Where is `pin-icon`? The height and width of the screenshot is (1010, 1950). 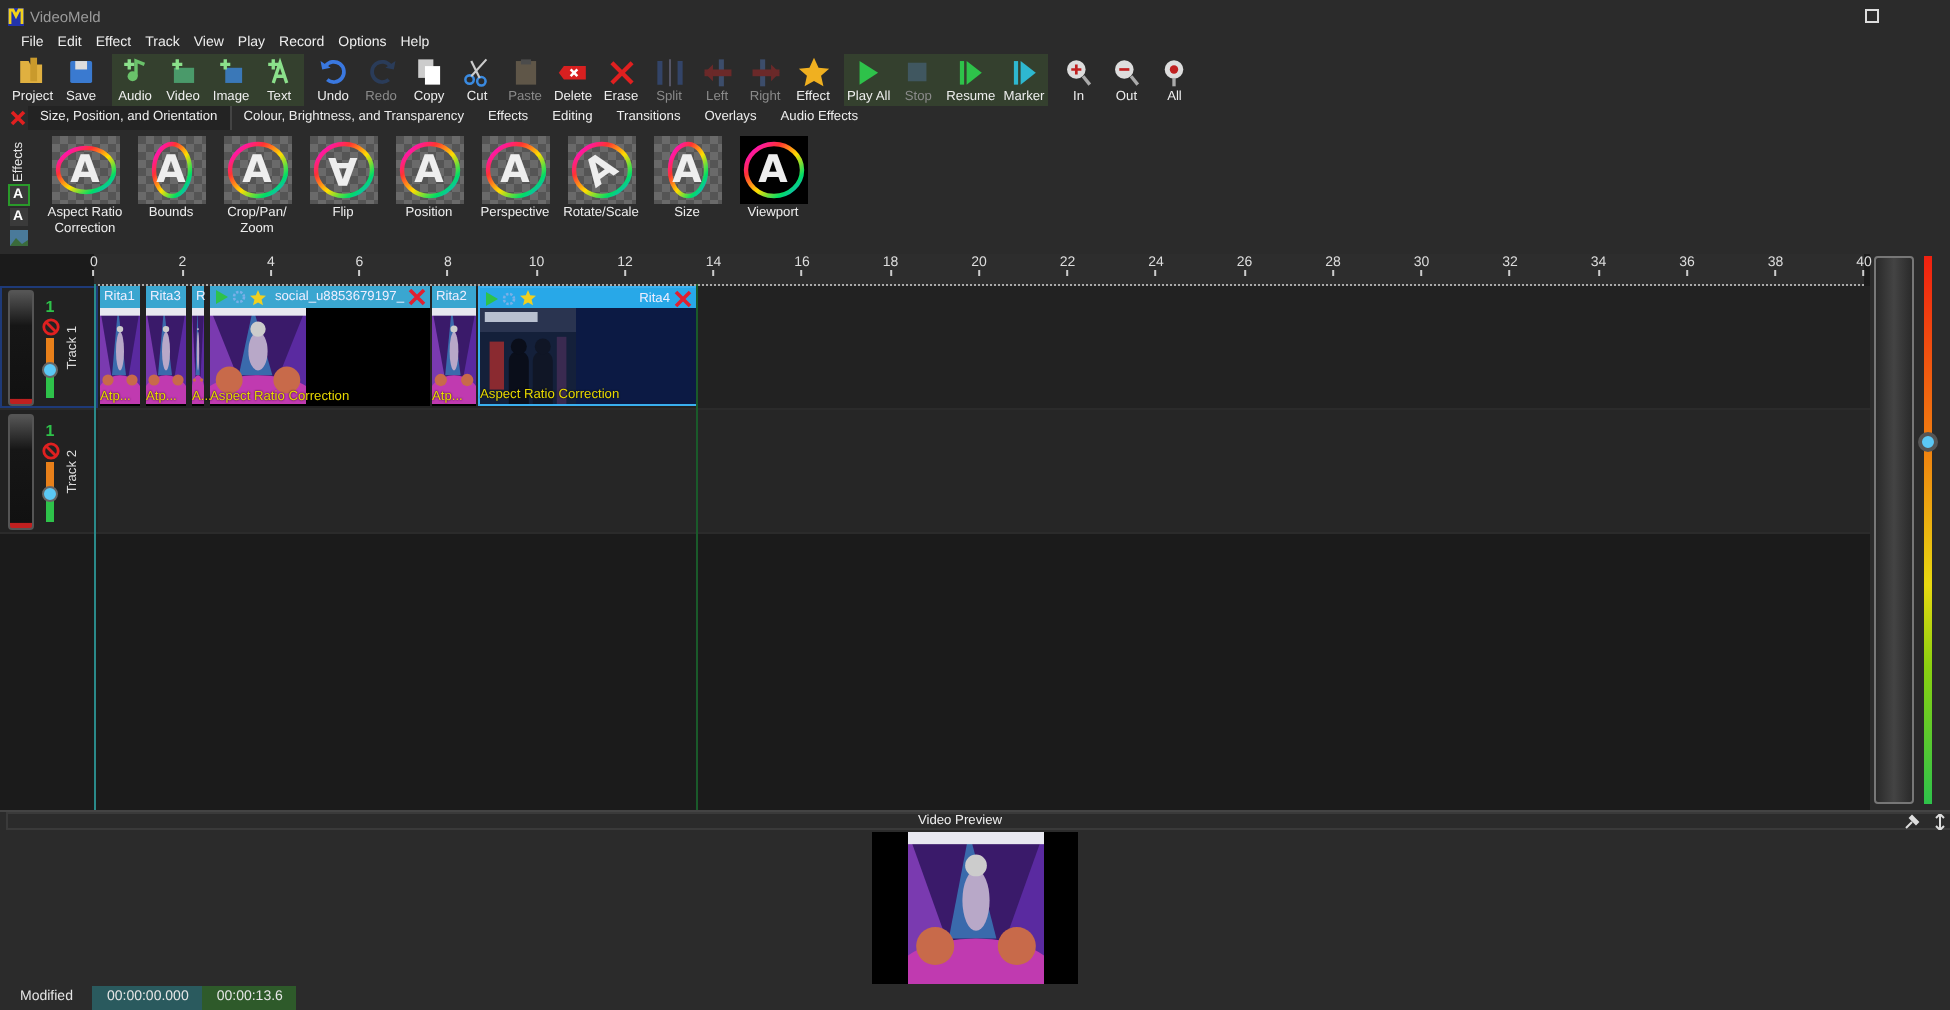
pin-icon is located at coordinates (1912, 821).